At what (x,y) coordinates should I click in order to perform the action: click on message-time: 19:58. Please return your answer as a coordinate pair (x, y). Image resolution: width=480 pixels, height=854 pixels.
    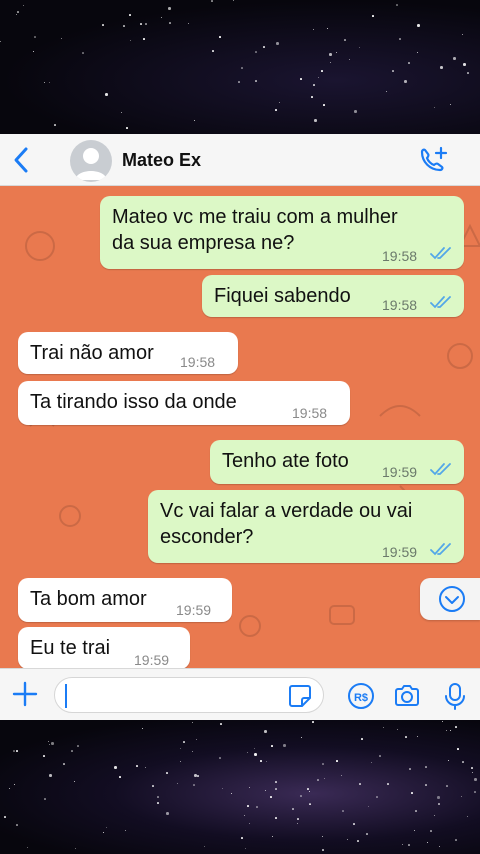
    Looking at the image, I should click on (310, 413).